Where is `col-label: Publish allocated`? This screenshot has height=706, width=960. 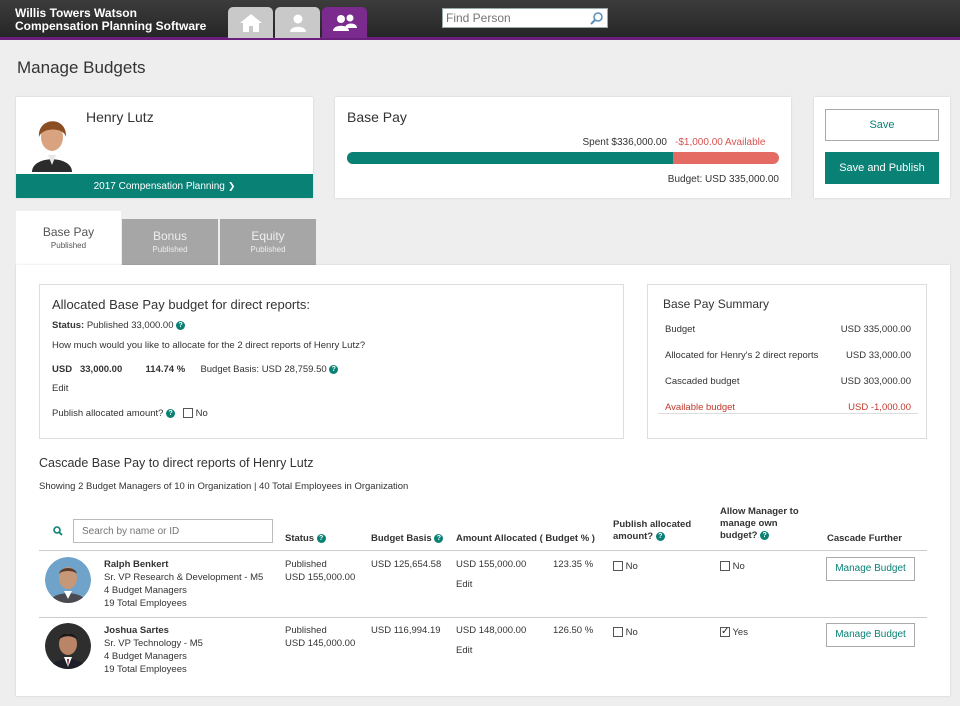 col-label: Publish allocated is located at coordinates (652, 524).